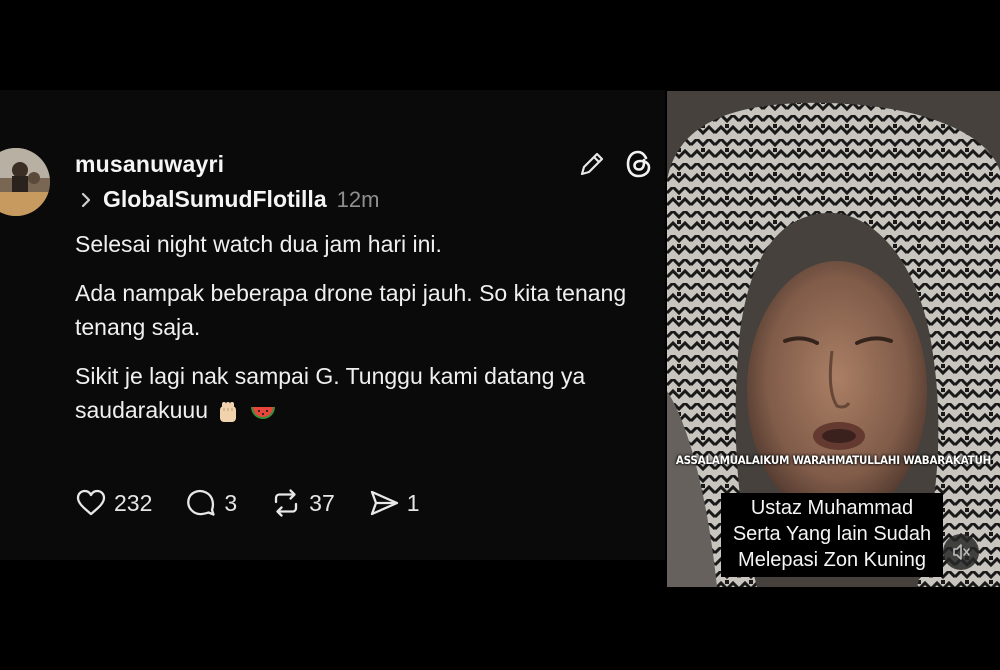 The width and height of the screenshot is (1000, 670). What do you see at coordinates (286, 503) in the screenshot?
I see `repost-icon` at bounding box center [286, 503].